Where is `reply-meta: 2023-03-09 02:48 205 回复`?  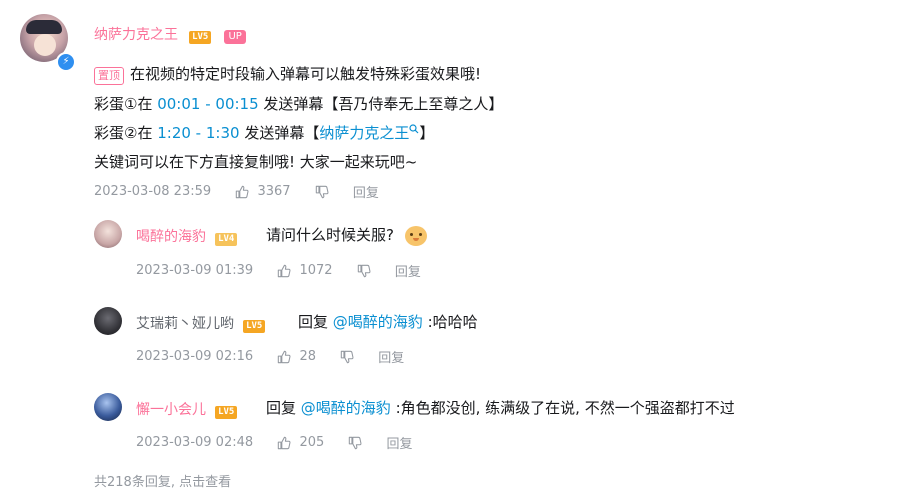
reply-meta: 2023-03-09 02:48 205 回复 is located at coordinates (274, 442).